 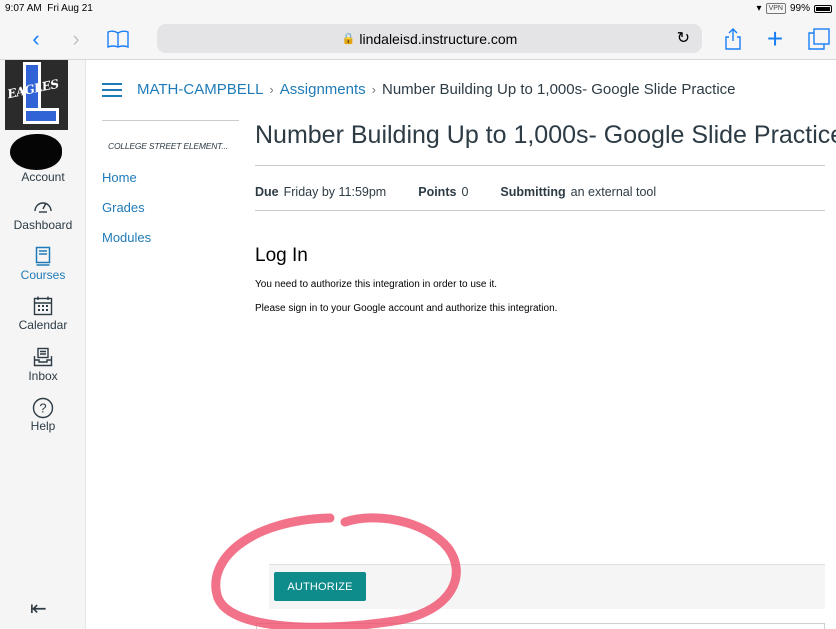 I want to click on school-logo: EAGLES, so click(x=36, y=95).